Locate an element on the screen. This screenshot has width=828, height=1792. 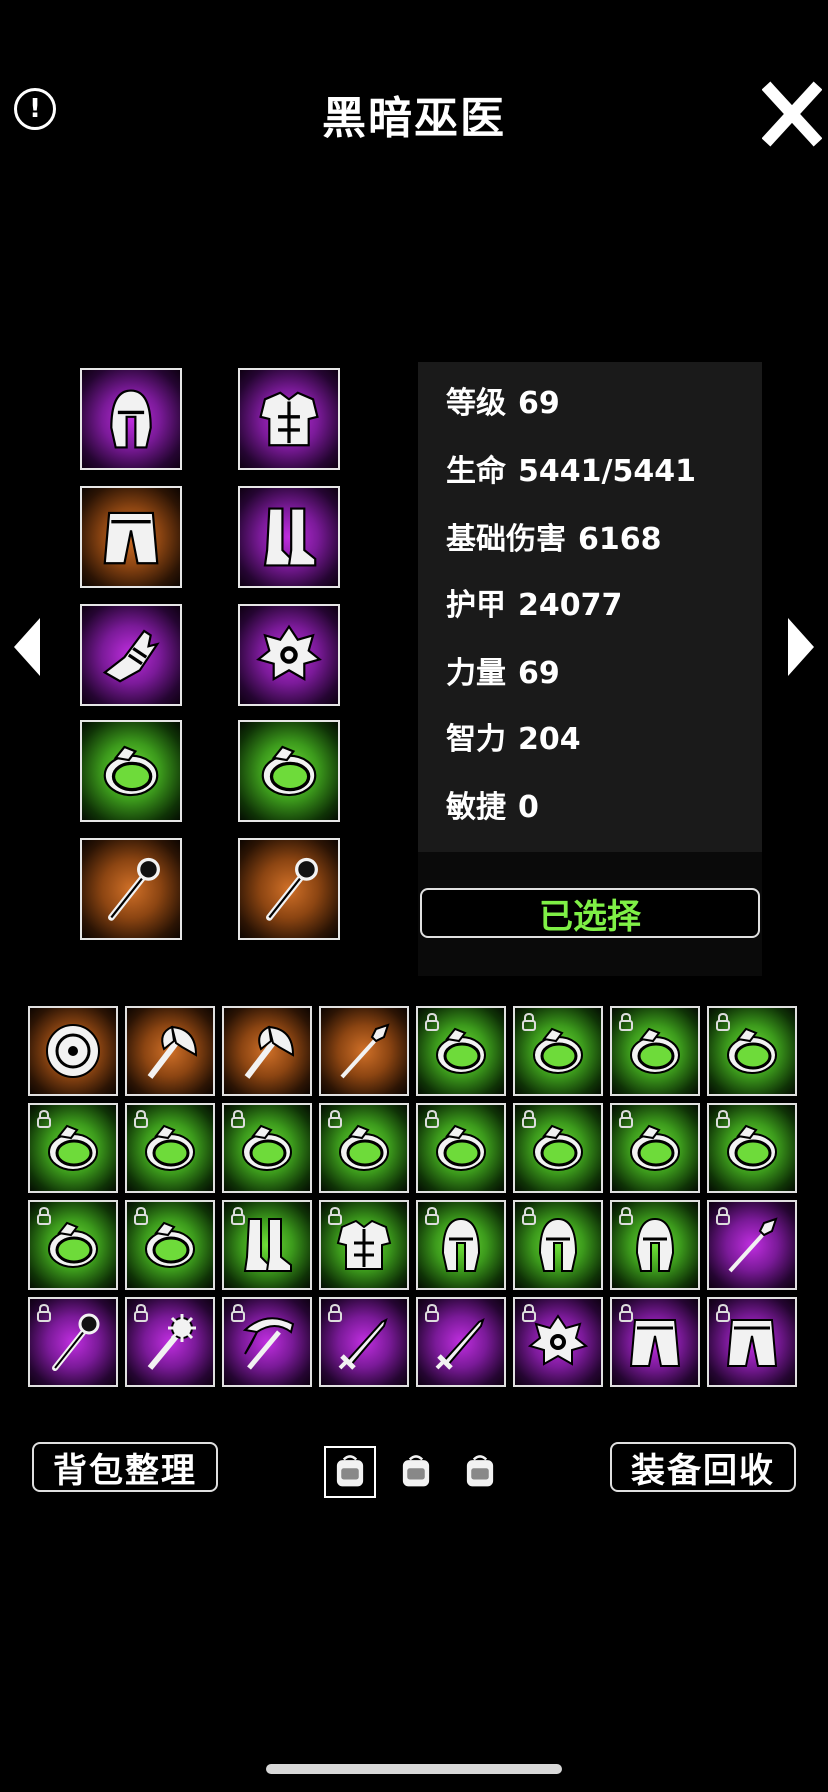
arrow-left-icon is located at coordinates (27, 647).